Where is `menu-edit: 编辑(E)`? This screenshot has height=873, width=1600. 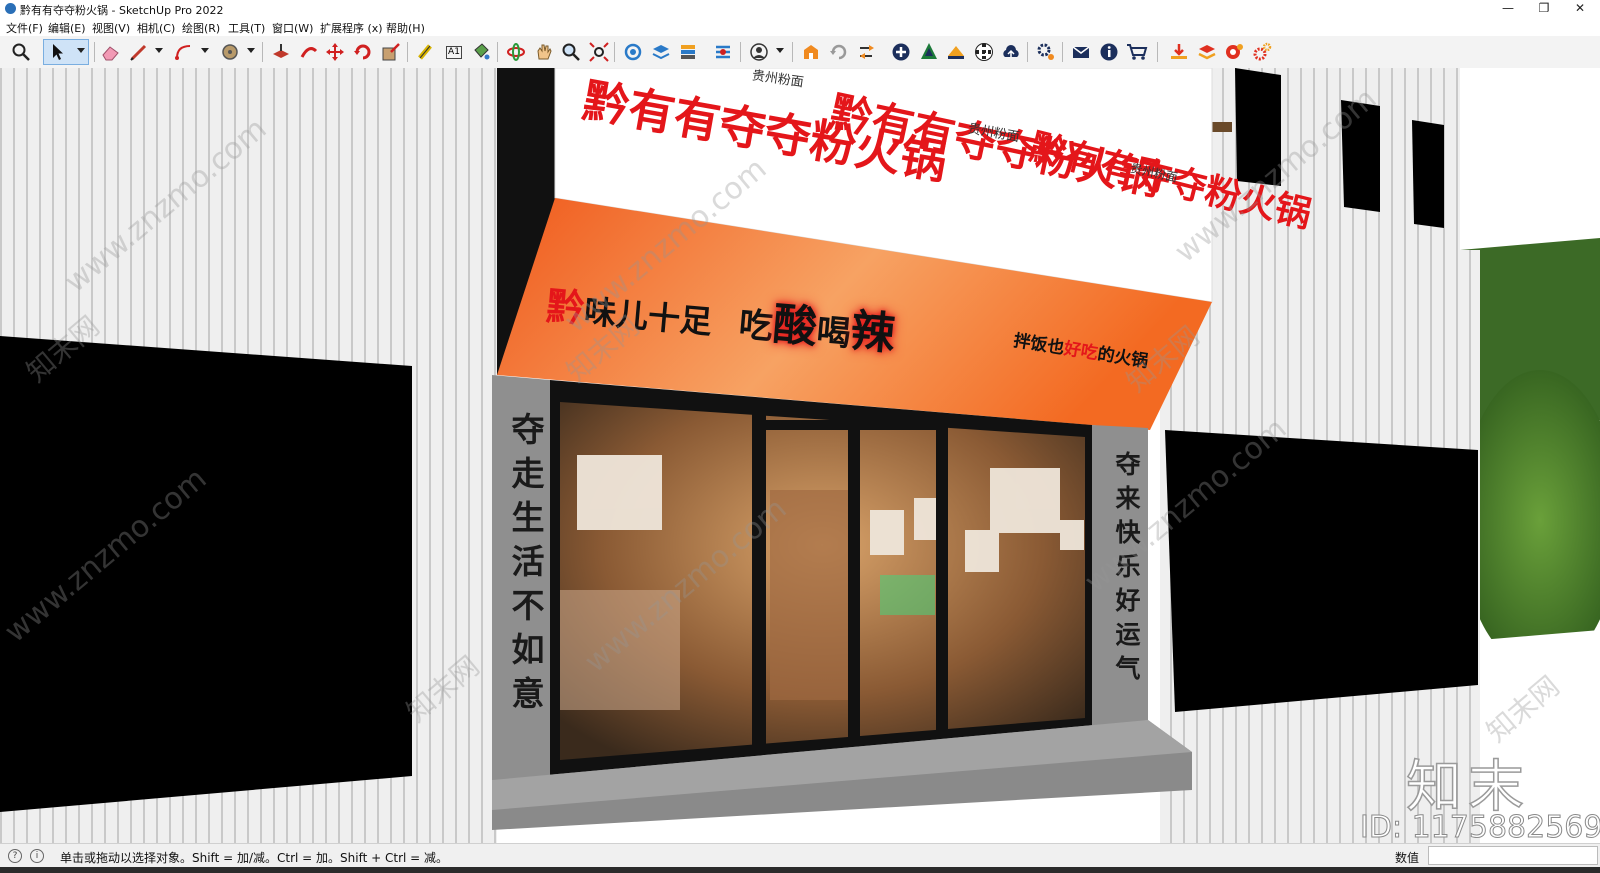 menu-edit: 编辑(E) is located at coordinates (67, 28).